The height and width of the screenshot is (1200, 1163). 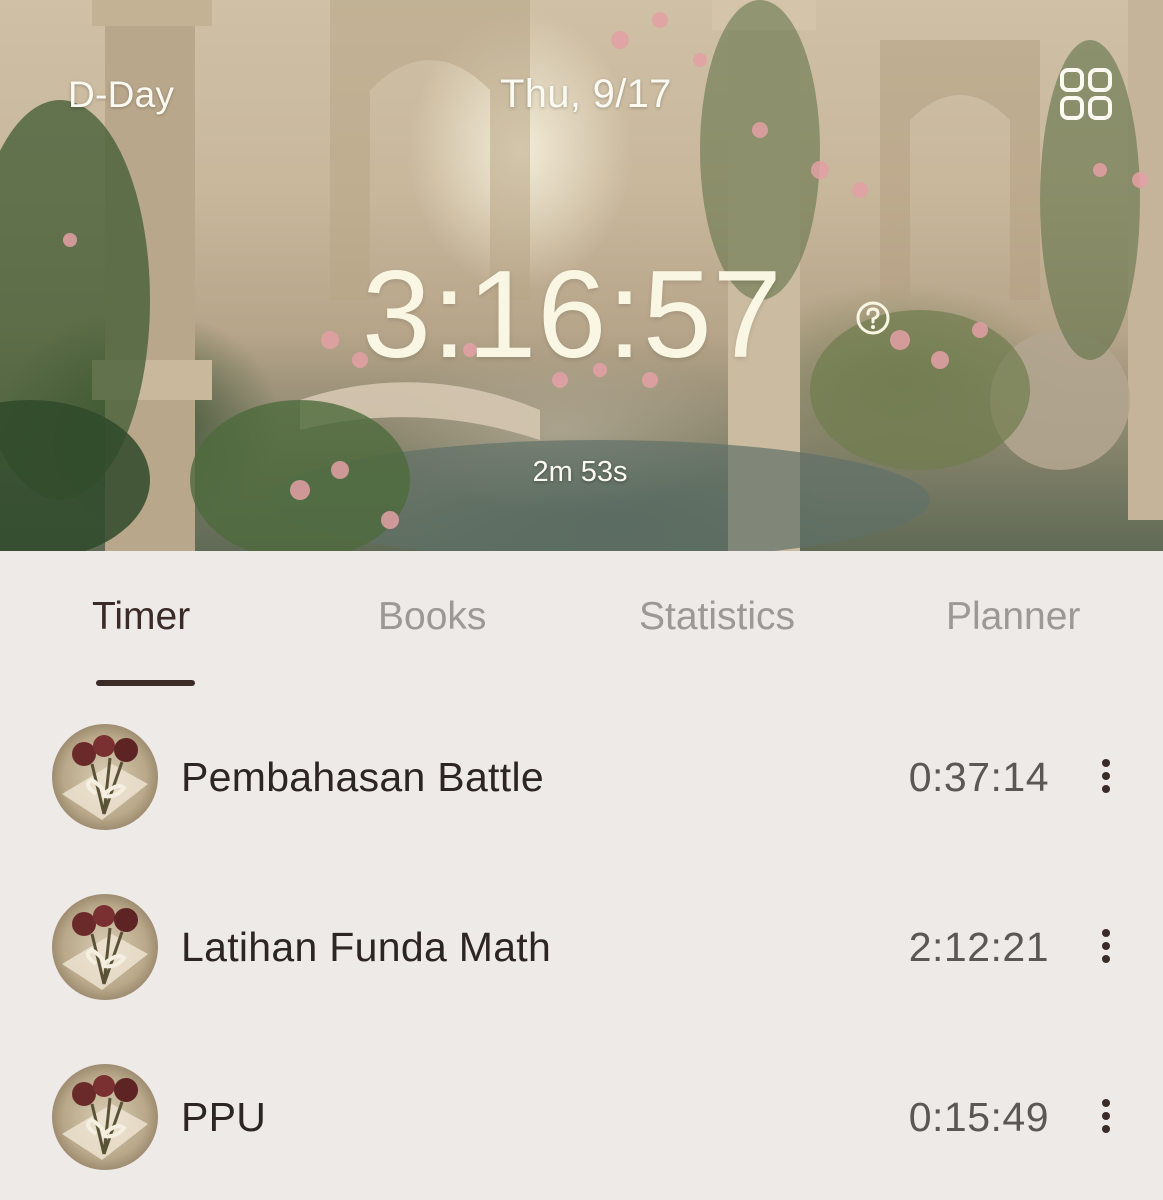 I want to click on subject-name: Latihan Funda Math, so click(x=366, y=947).